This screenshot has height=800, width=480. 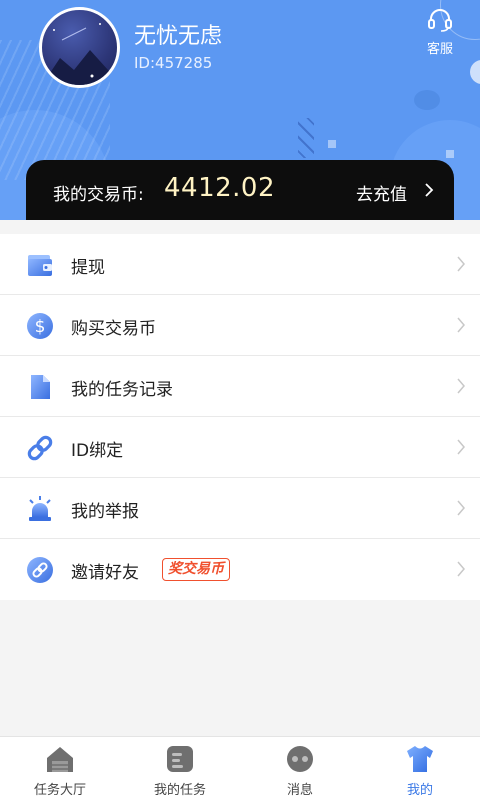 What do you see at coordinates (98, 195) in the screenshot?
I see `balance-label: 我的交易币:` at bounding box center [98, 195].